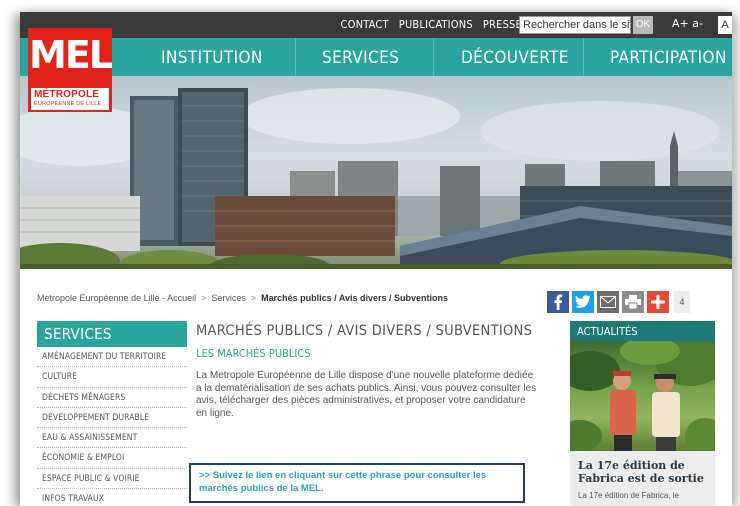 This screenshot has width=740, height=506. What do you see at coordinates (112, 458) in the screenshot?
I see `sidebar-item-economie: ÉCONOMIE & EMPLOI` at bounding box center [112, 458].